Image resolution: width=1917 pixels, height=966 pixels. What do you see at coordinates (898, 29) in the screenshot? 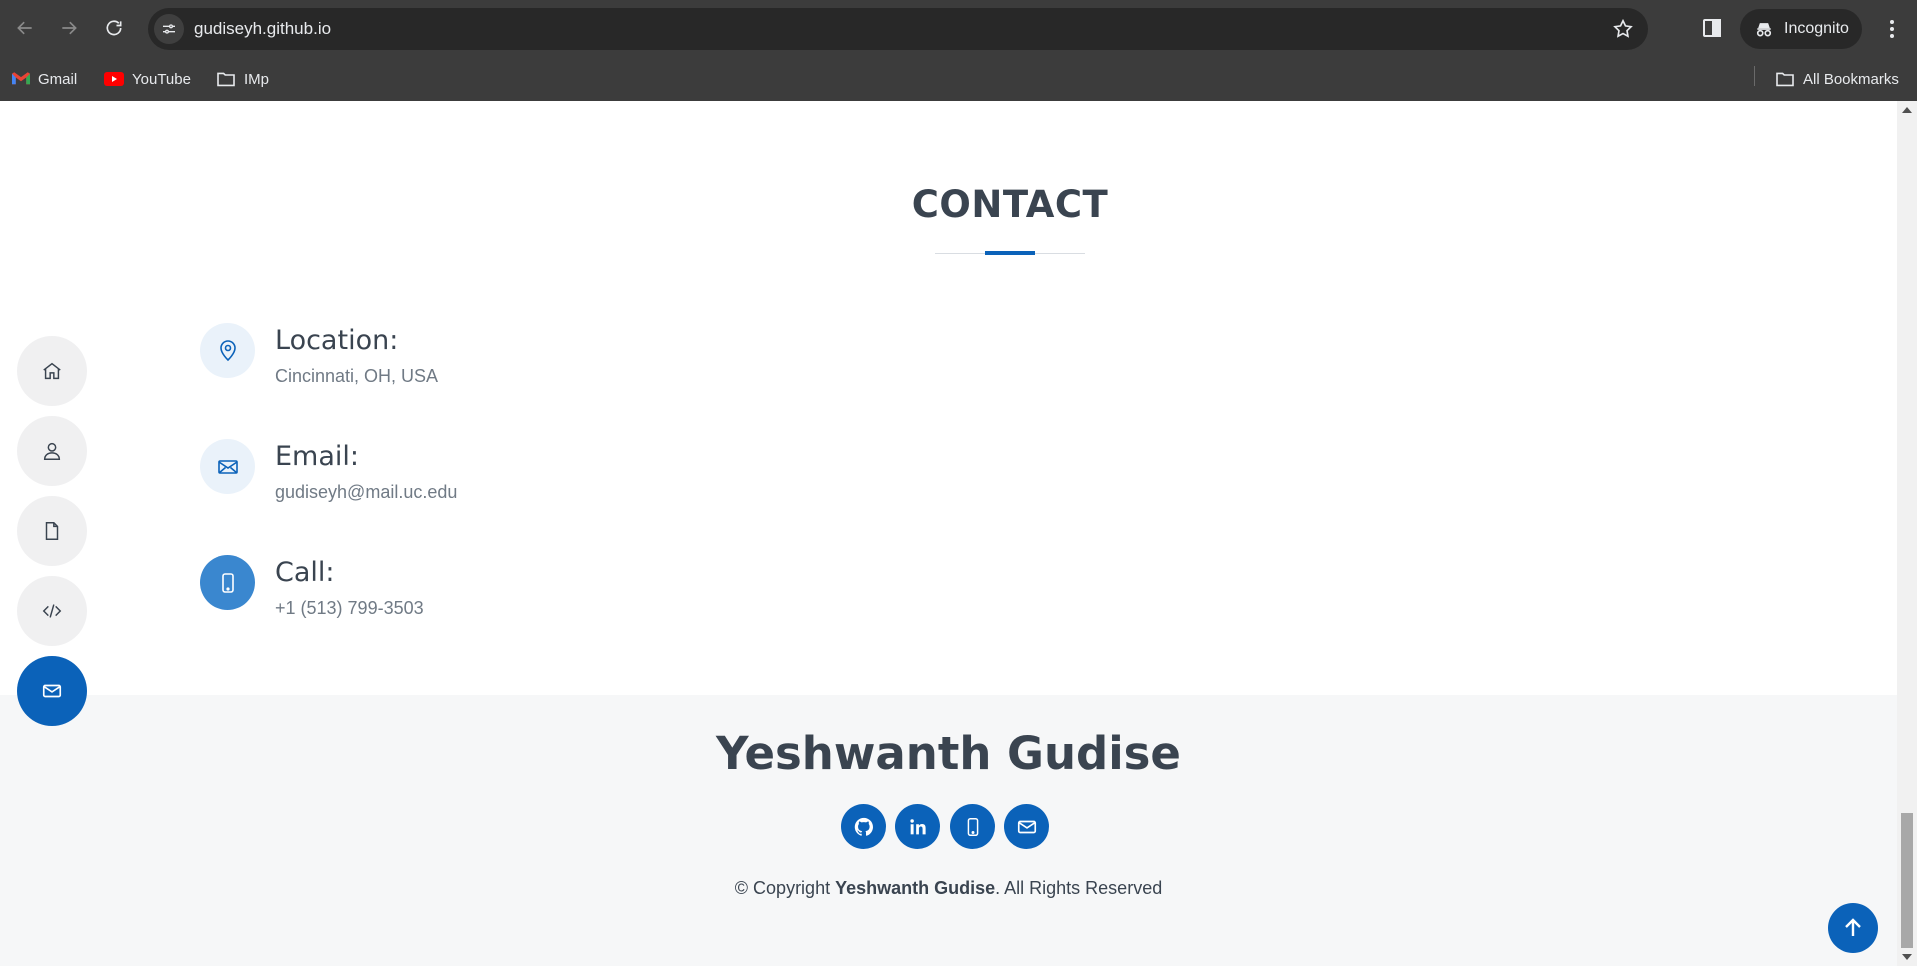
I see `address-bar: gudiseyh.github.io` at bounding box center [898, 29].